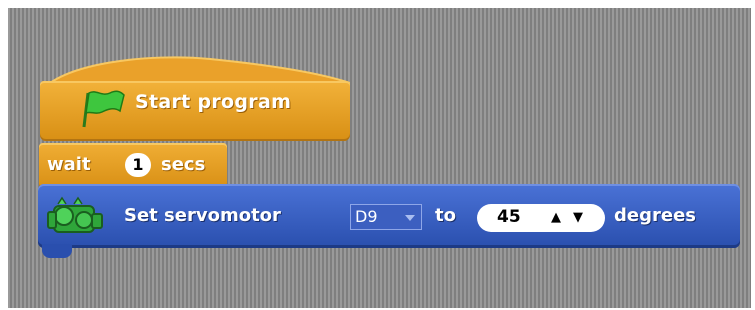  What do you see at coordinates (410, 218) in the screenshot?
I see `dropdown-arrow-icon` at bounding box center [410, 218].